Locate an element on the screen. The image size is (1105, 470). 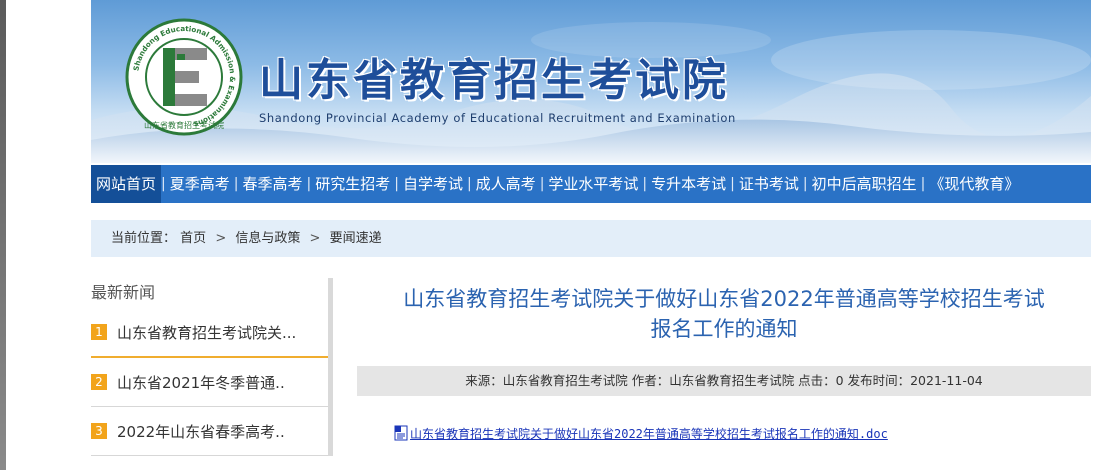
news-list-item: 3 2022年山东省春季高考.. is located at coordinates (209, 431).